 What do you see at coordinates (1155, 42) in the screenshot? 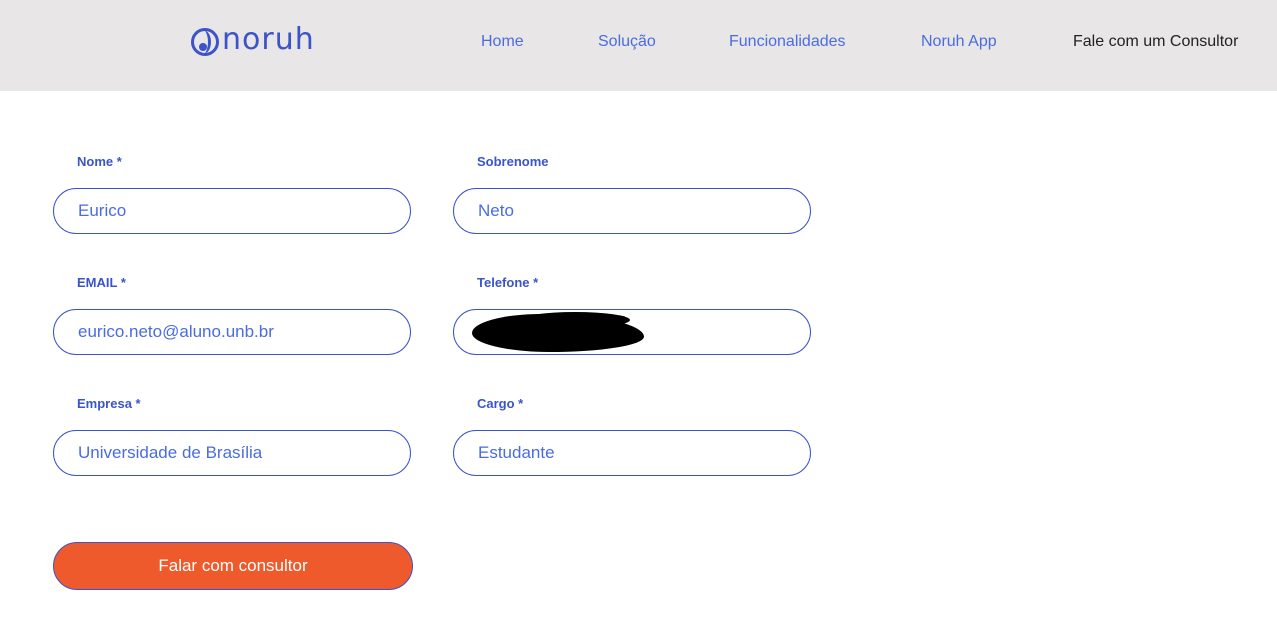
I see `nav-fale-consultor: Fale com um Consultor` at bounding box center [1155, 42].